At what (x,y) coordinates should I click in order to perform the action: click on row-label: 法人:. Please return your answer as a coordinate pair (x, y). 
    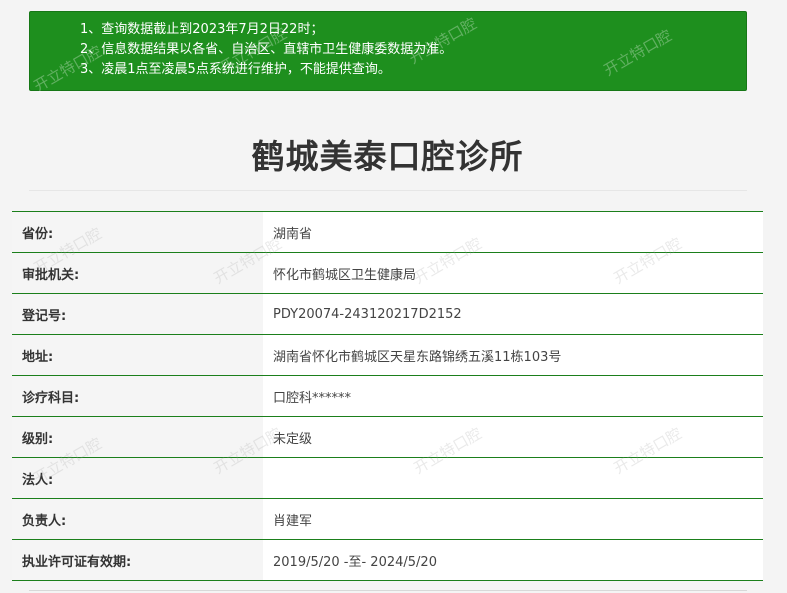
    Looking at the image, I should click on (137, 478).